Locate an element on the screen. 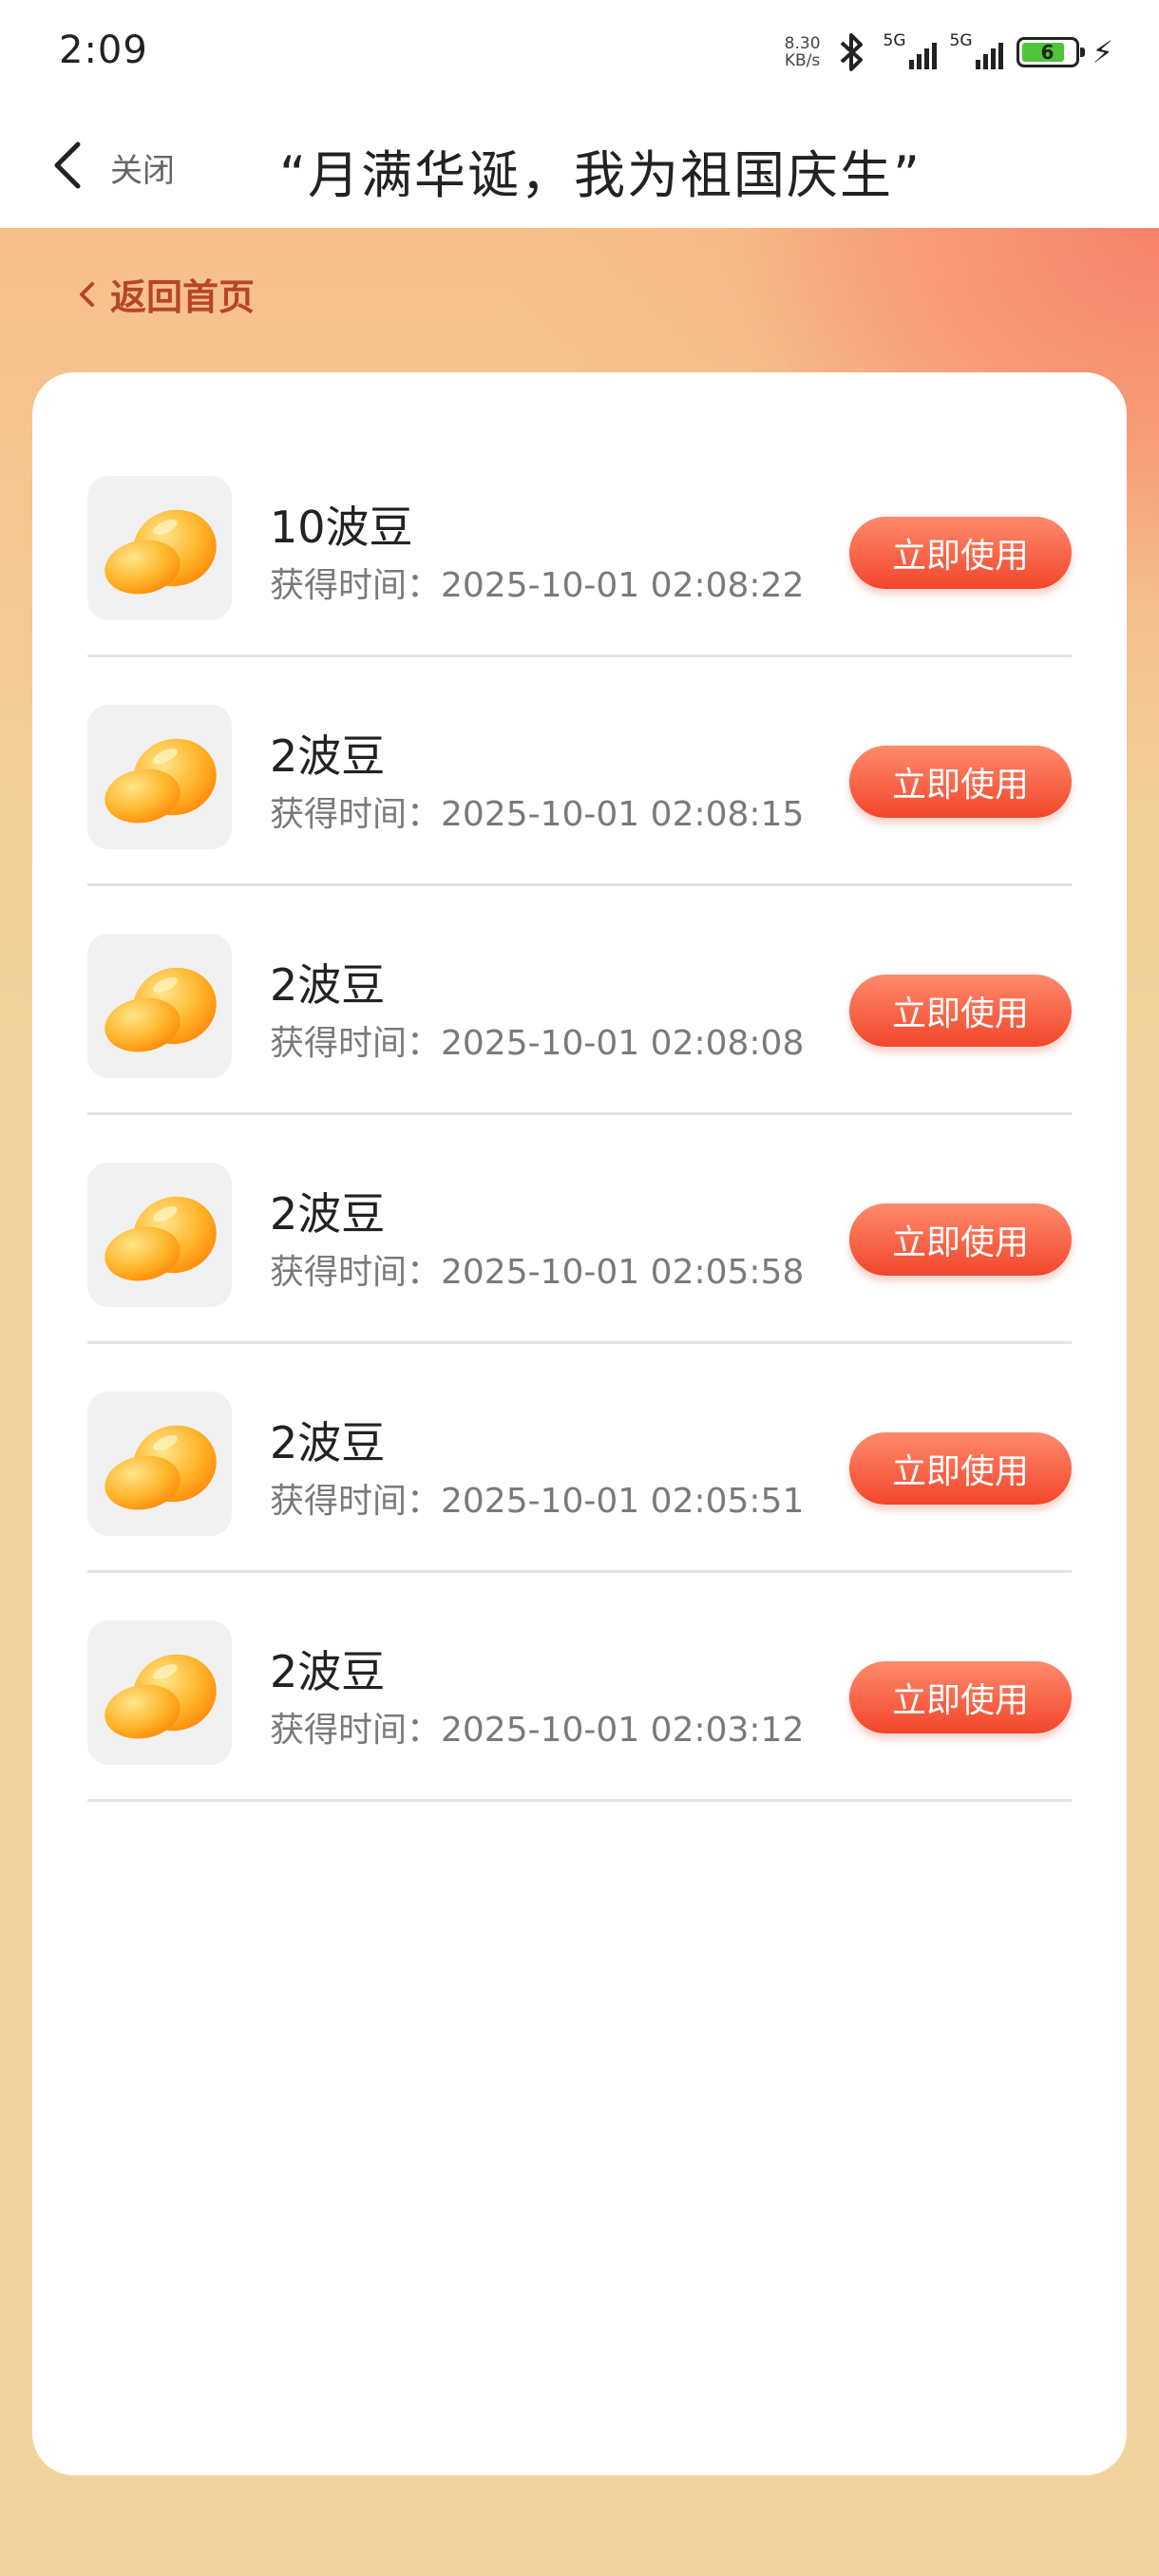 This screenshot has height=2576, width=1159. reward-time: 获得时间：2025-10-01 02:05:58 is located at coordinates (537, 1272).